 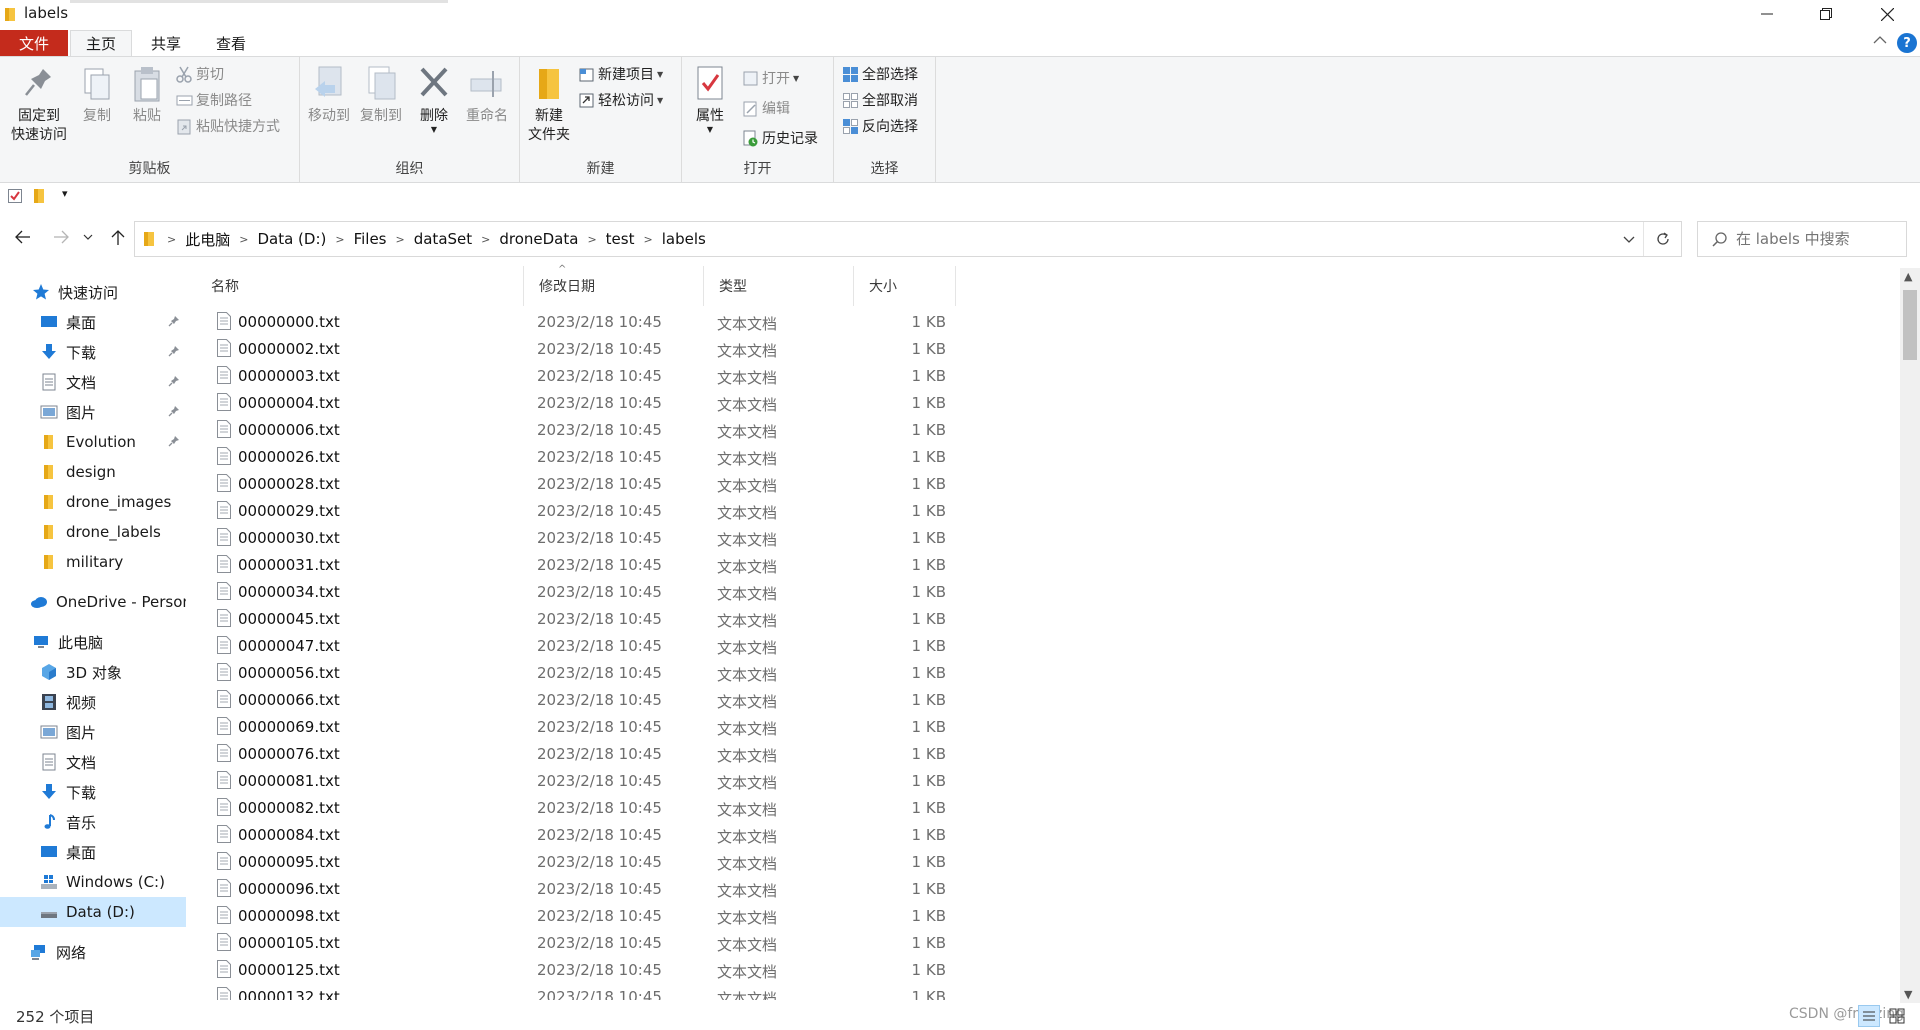 I want to click on chevron-down-icon, so click(x=1629, y=239).